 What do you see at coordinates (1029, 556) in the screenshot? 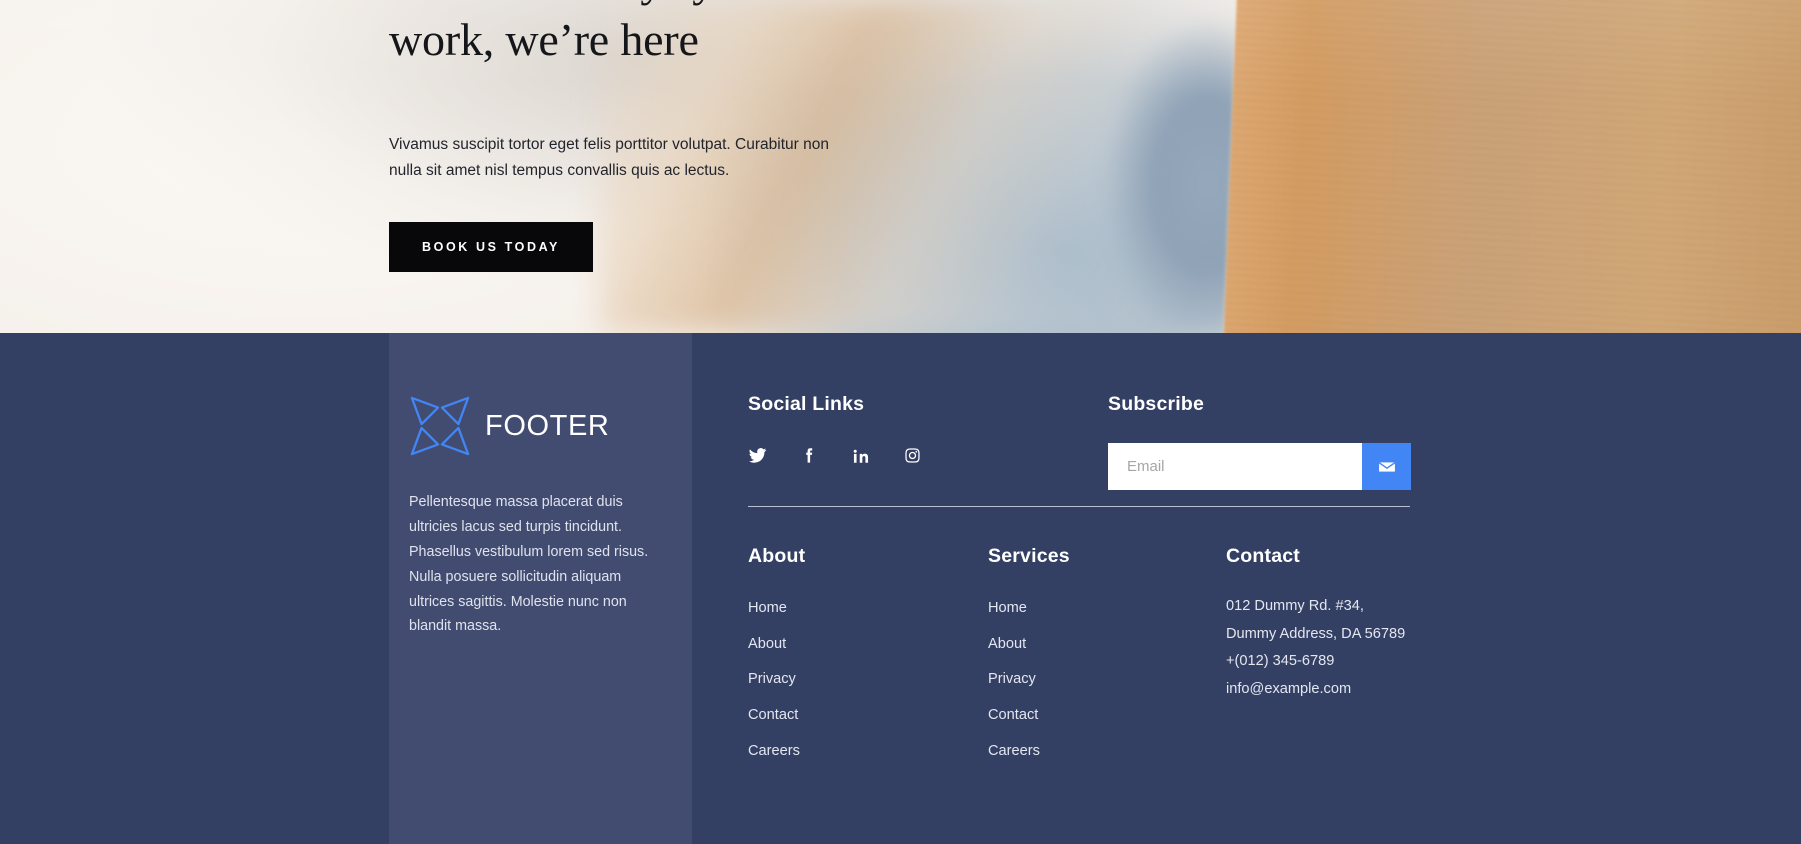
I see `services-column-heading: Services` at bounding box center [1029, 556].